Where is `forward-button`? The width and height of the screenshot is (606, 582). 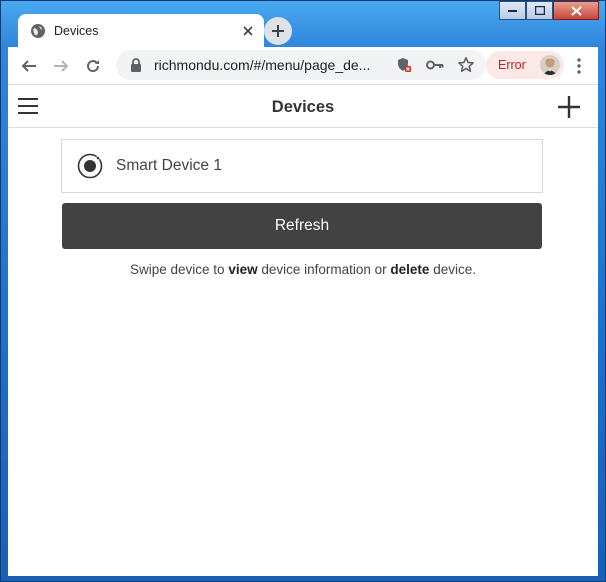
forward-button is located at coordinates (61, 66).